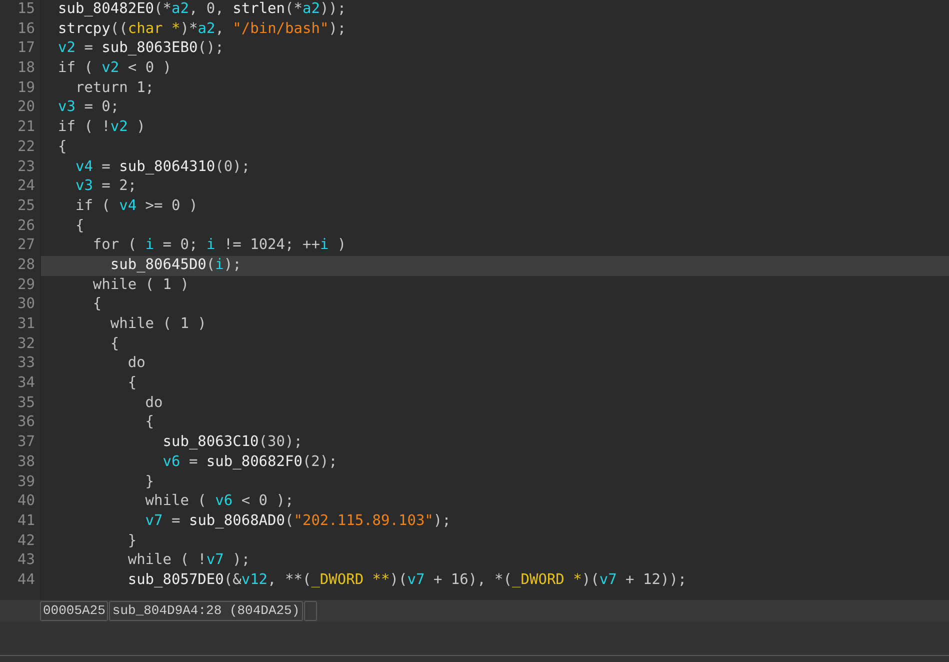 The width and height of the screenshot is (949, 662). What do you see at coordinates (26, 521) in the screenshot?
I see `line-number: 41` at bounding box center [26, 521].